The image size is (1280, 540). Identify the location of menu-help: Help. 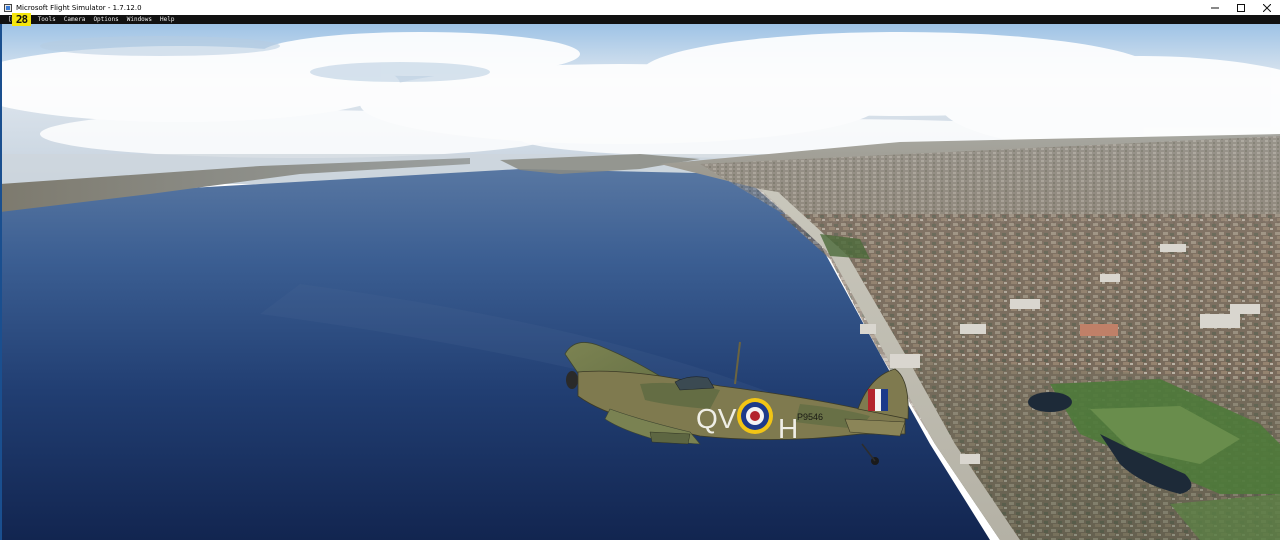
(167, 19).